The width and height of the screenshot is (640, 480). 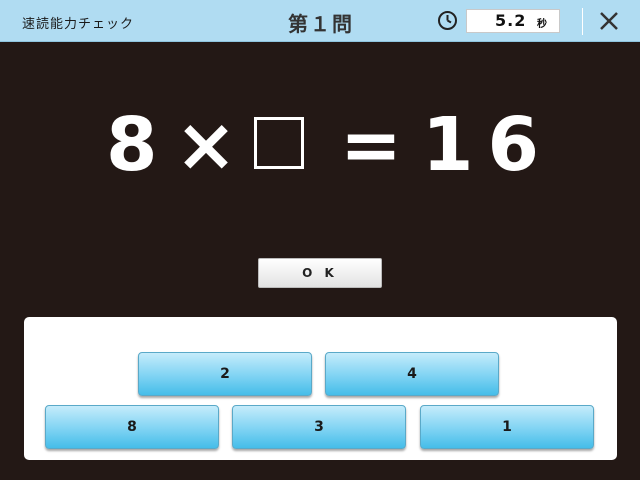 I want to click on equation-result: 16, so click(x=487, y=145).